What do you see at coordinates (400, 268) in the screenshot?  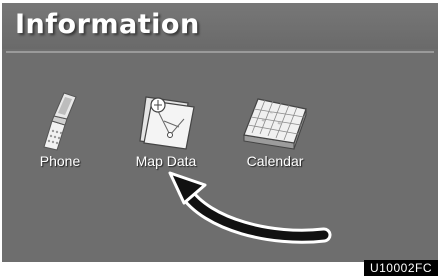 I see `figure-code: U10002FC` at bounding box center [400, 268].